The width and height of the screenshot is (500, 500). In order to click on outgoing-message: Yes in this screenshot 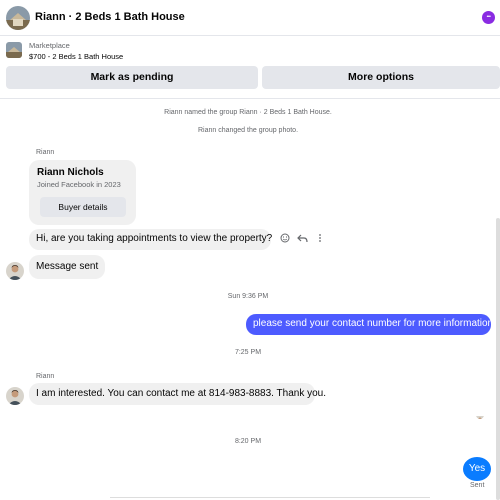, I will do `click(477, 469)`.